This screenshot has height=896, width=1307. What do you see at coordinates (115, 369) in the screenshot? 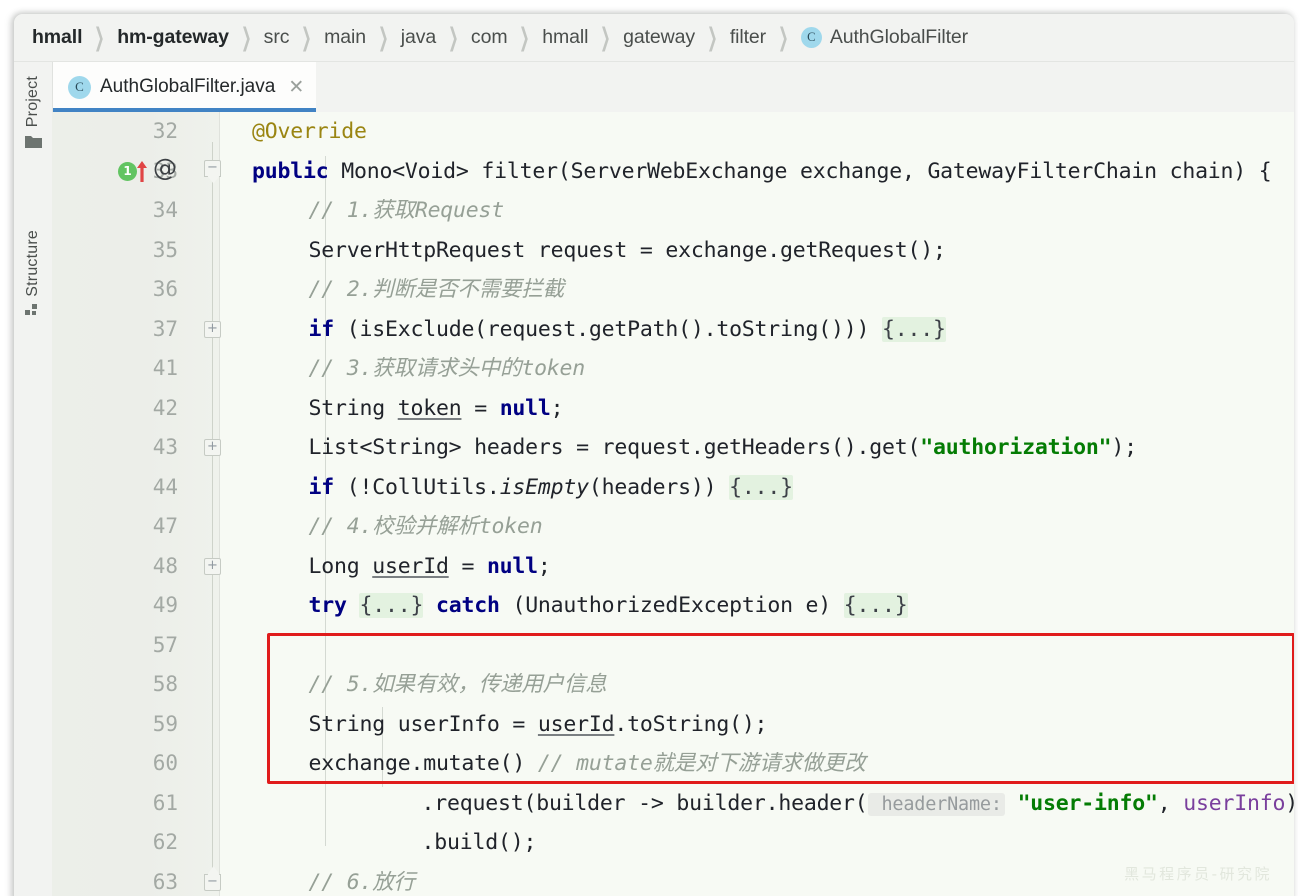
I see `line-number: 41` at bounding box center [115, 369].